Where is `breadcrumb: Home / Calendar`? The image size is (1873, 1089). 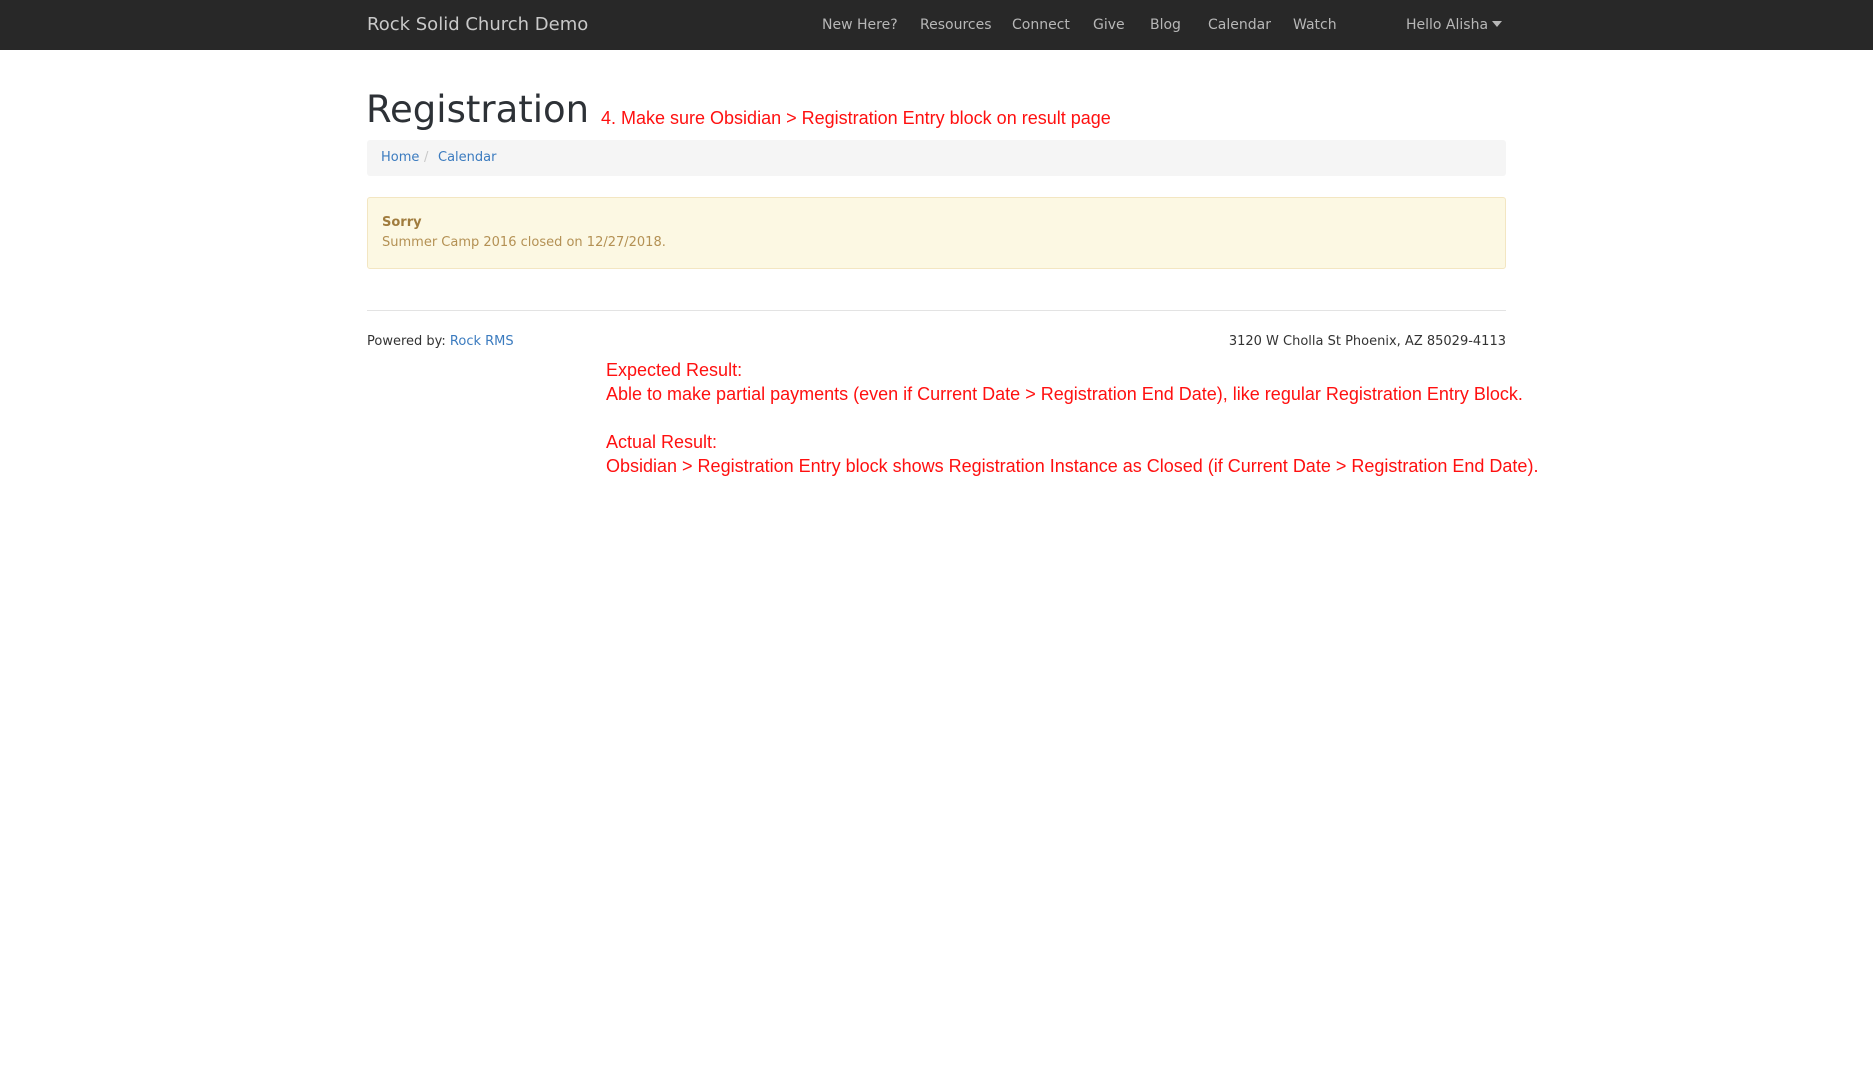
breadcrumb: Home / Calendar is located at coordinates (936, 158).